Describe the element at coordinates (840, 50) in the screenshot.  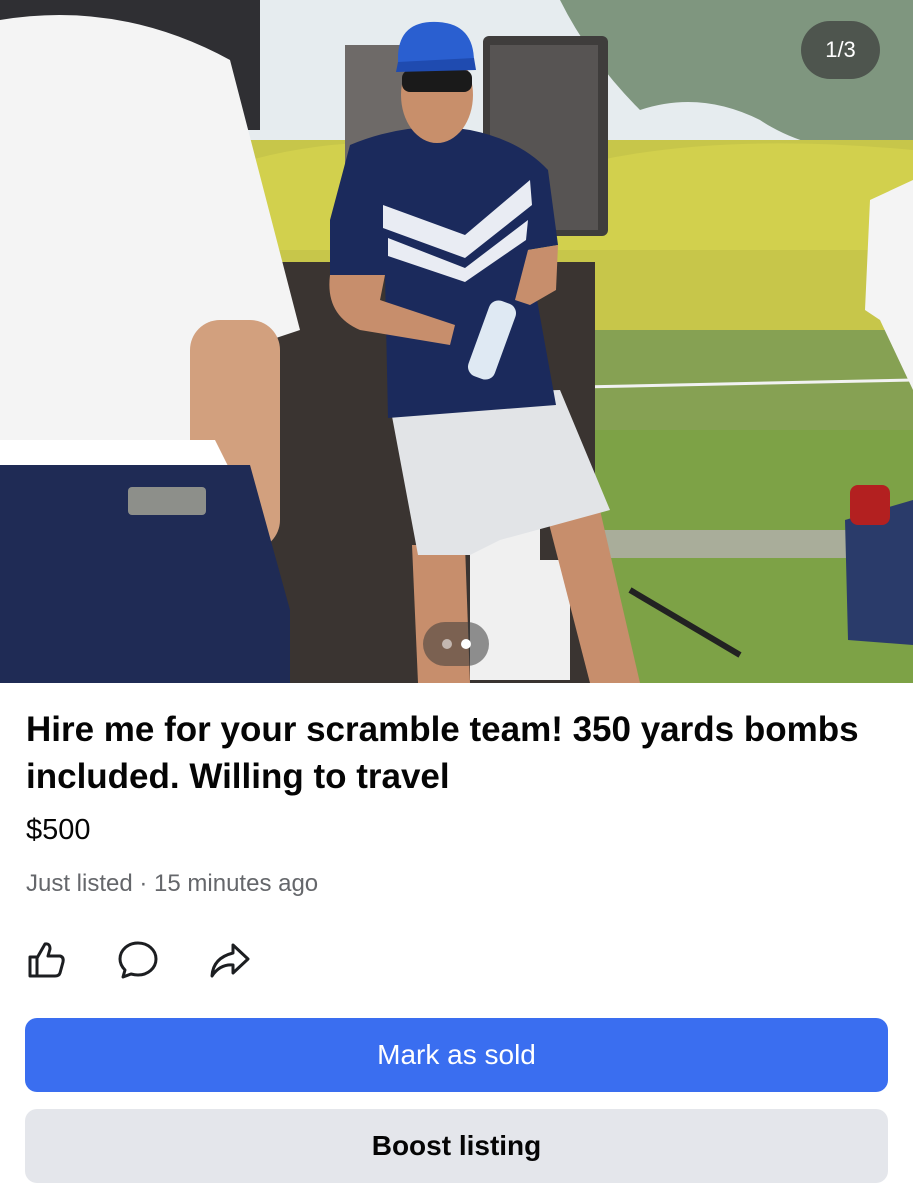
I see `photo-counter: 1/3` at that location.